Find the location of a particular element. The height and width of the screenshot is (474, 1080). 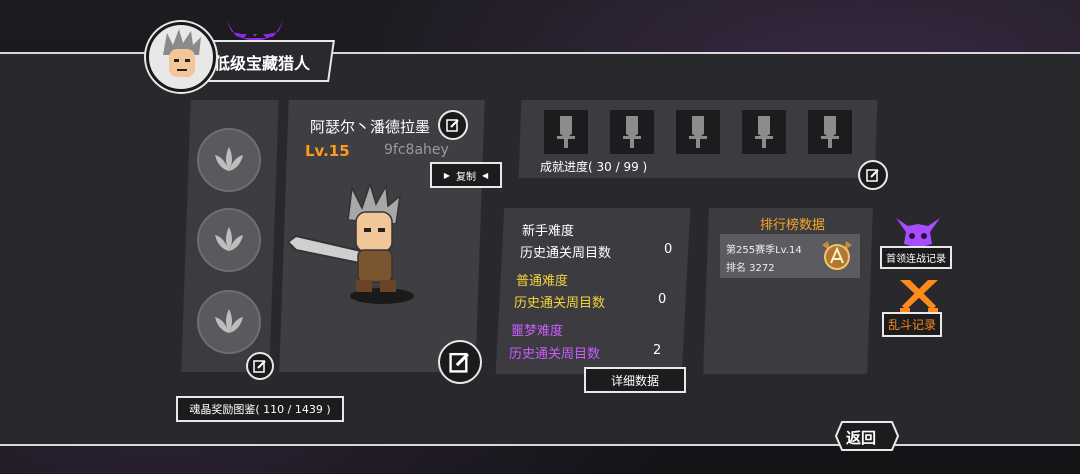

nightmare-value: 2 is located at coordinates (657, 350).